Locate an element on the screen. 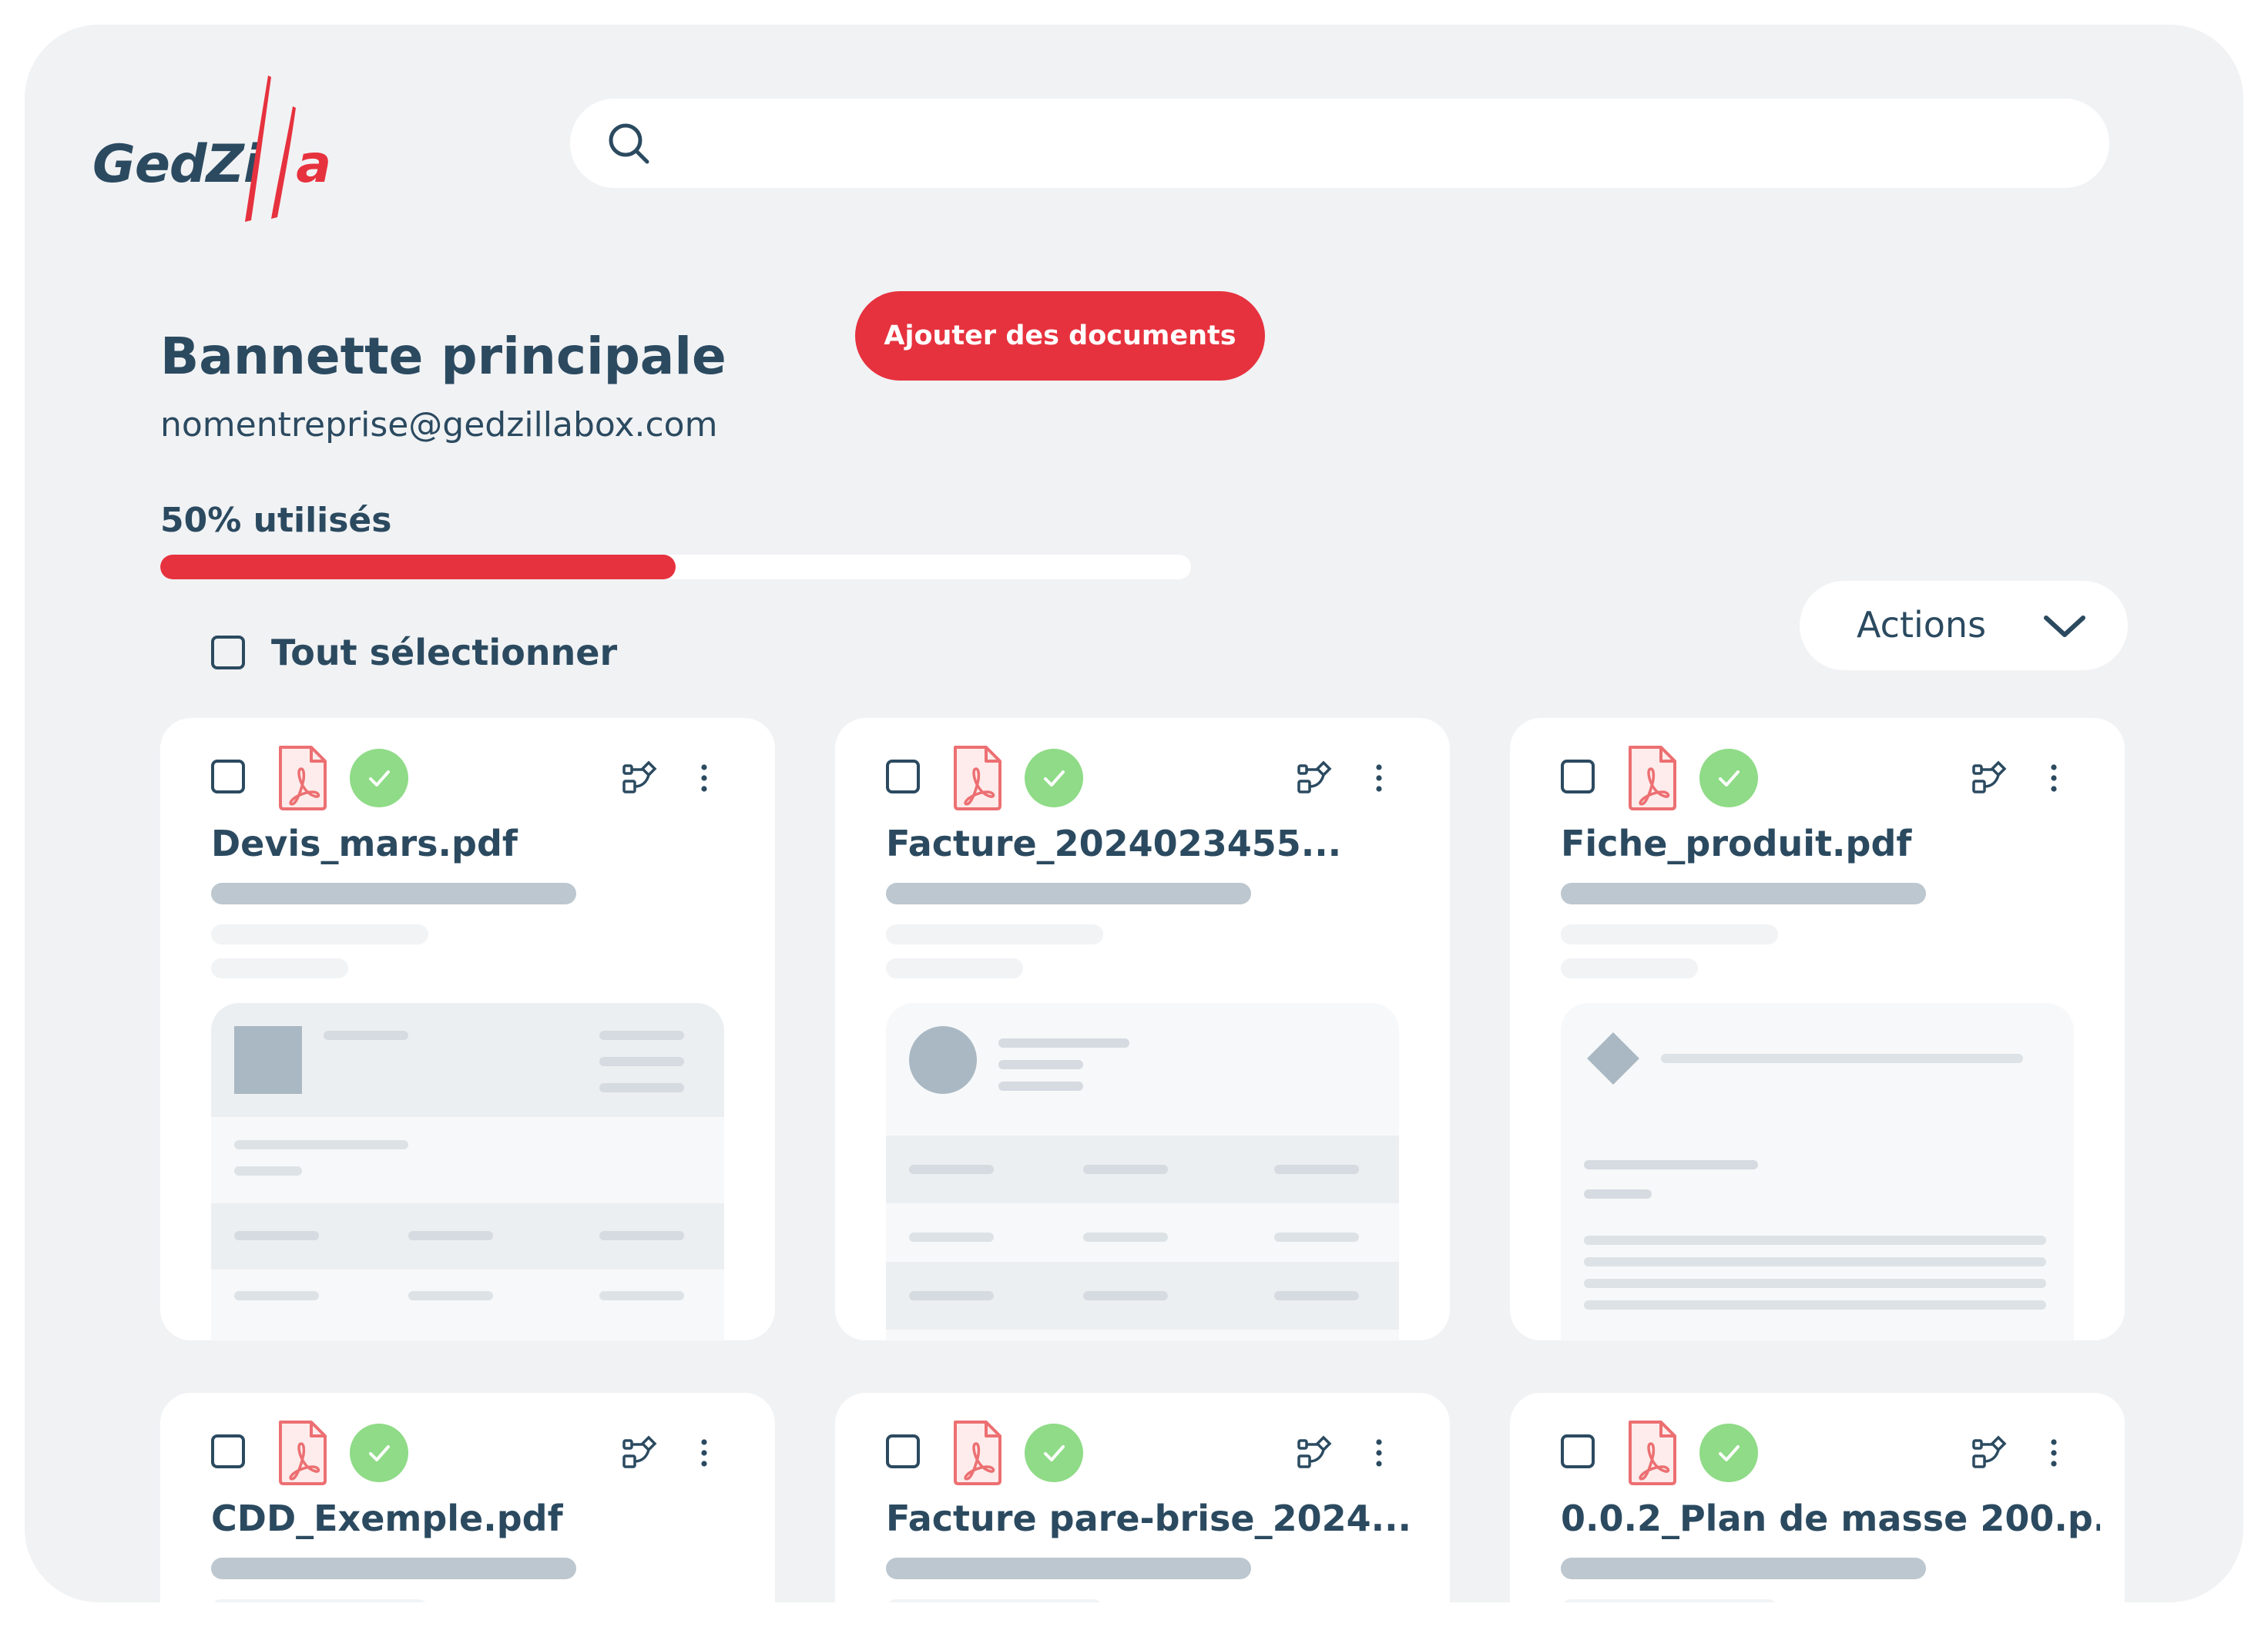 Image resolution: width=2268 pixels, height=1627 pixels. actions-label: Actions is located at coordinates (1922, 625).